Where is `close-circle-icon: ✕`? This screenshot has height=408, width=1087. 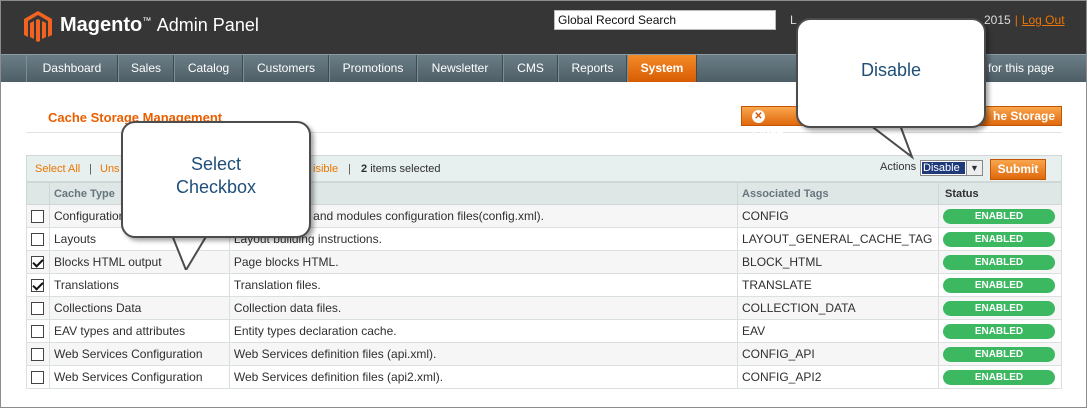 close-circle-icon: ✕ is located at coordinates (758, 117).